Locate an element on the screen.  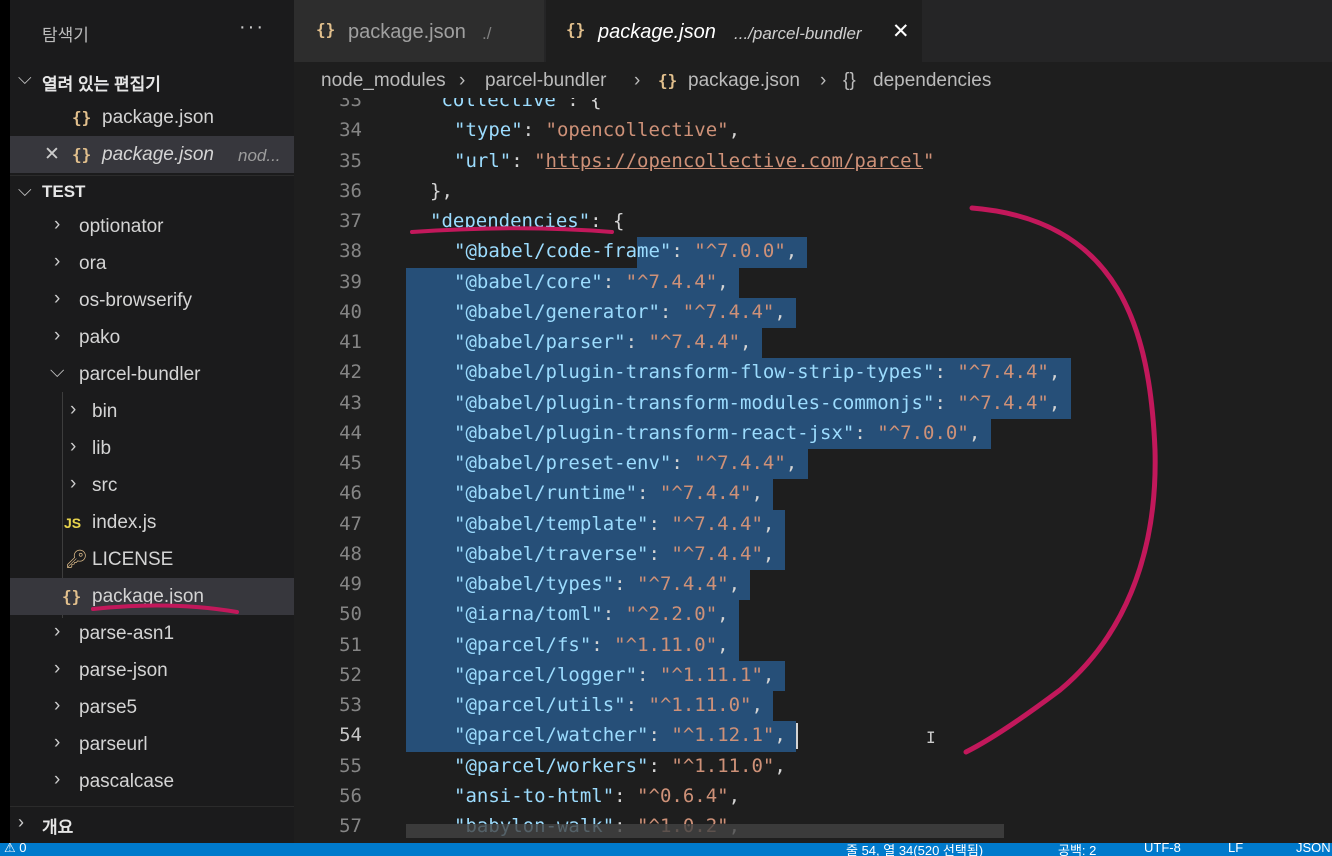
tree-file-selected: {} package.json is located at coordinates (152, 596).